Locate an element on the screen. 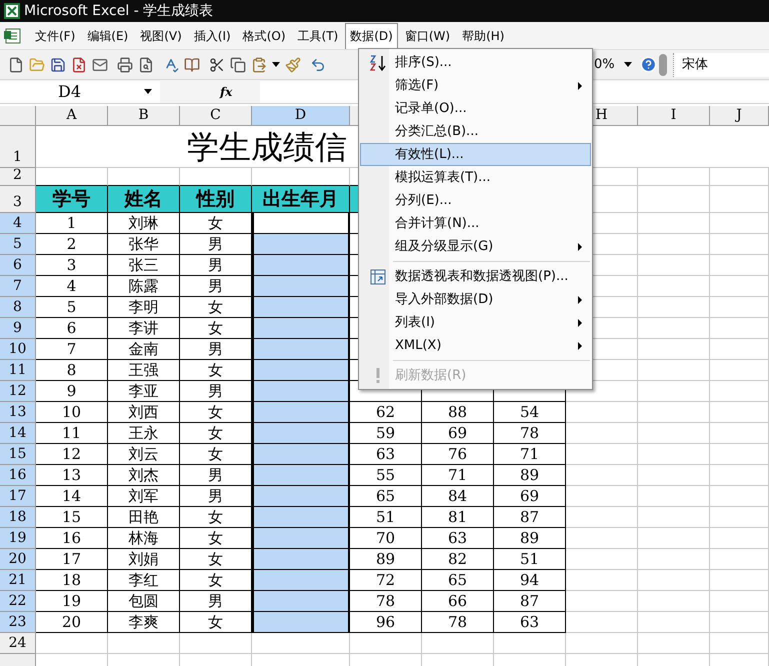  table-cell: 李红 is located at coordinates (144, 580).